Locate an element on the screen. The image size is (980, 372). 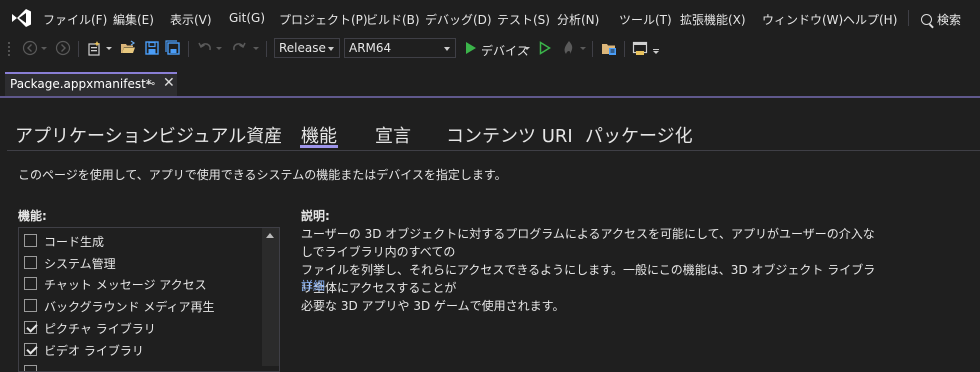
active-tab-indicator is located at coordinates (319, 146).